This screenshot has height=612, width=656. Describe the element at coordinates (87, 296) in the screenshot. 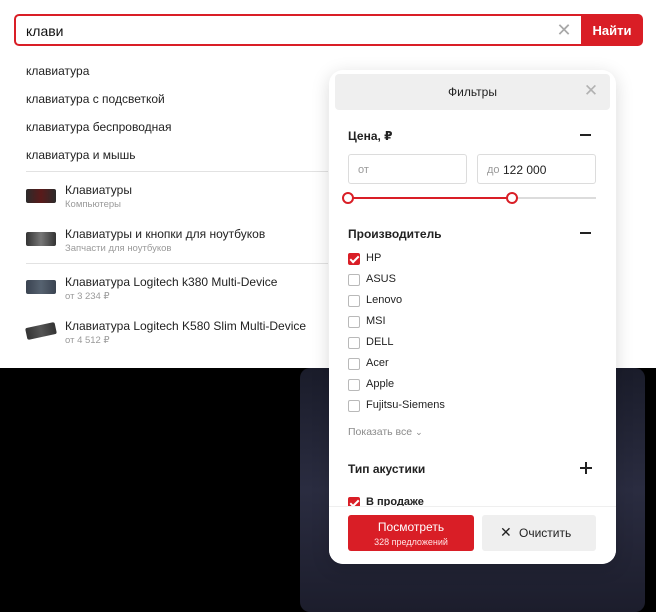

I see `product-price: от 3 234 ₽` at that location.